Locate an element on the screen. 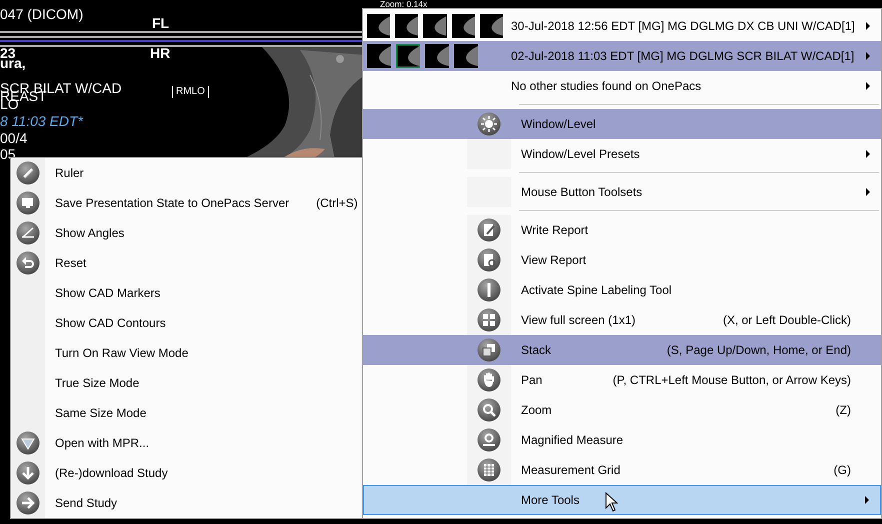 Image resolution: width=882 pixels, height=524 pixels. hand-icon is located at coordinates (489, 380).